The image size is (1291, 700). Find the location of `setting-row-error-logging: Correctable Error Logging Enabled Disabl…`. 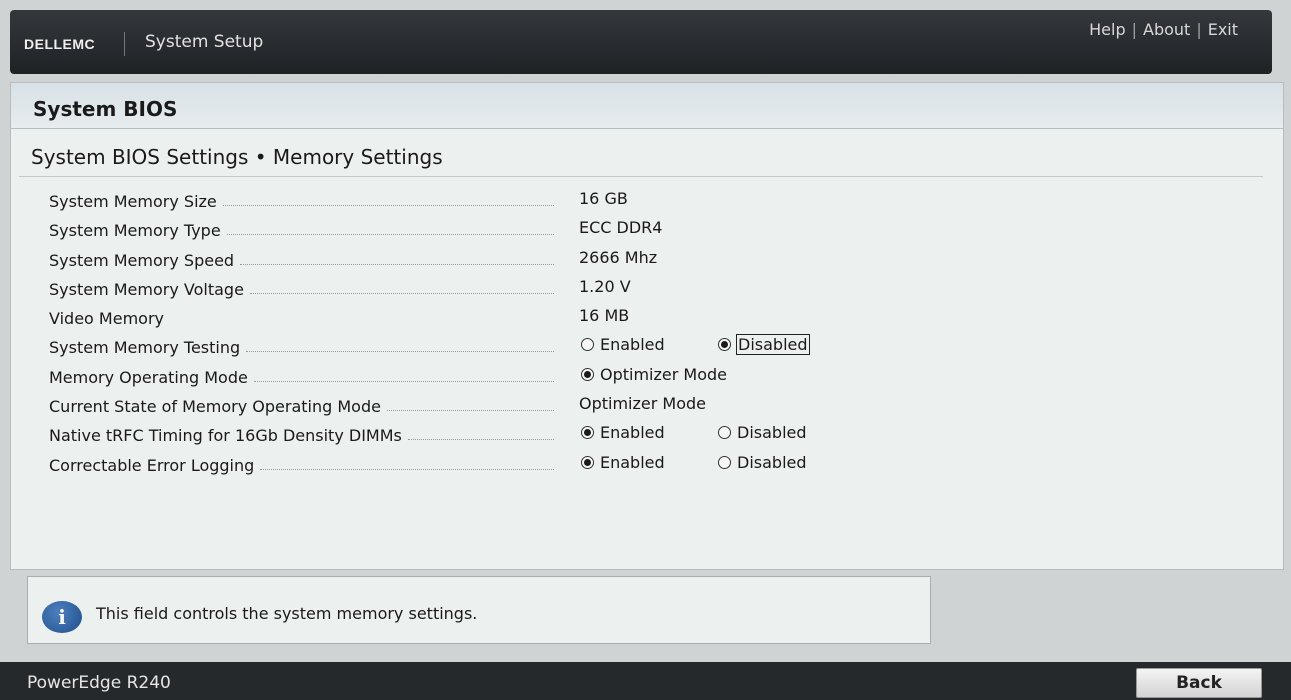

setting-row-error-logging: Correctable Error Logging Enabled Disabl… is located at coordinates (449, 467).